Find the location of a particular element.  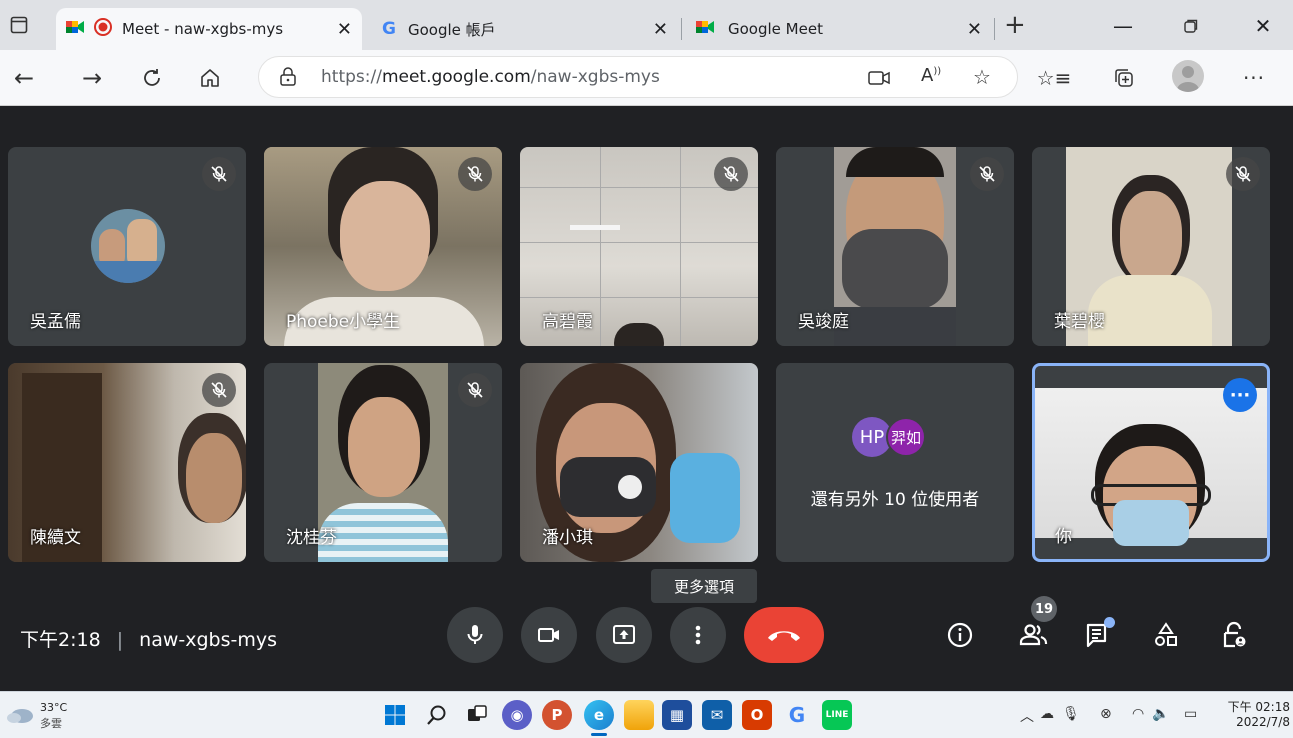

self-more-options-button: ··· is located at coordinates (1240, 395).